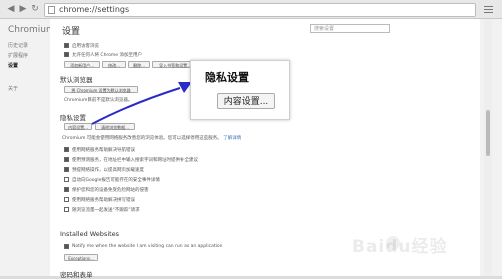 This screenshot has width=502, height=279. Describe the element at coordinates (136, 106) in the screenshot. I see `arrow-line` at that location.